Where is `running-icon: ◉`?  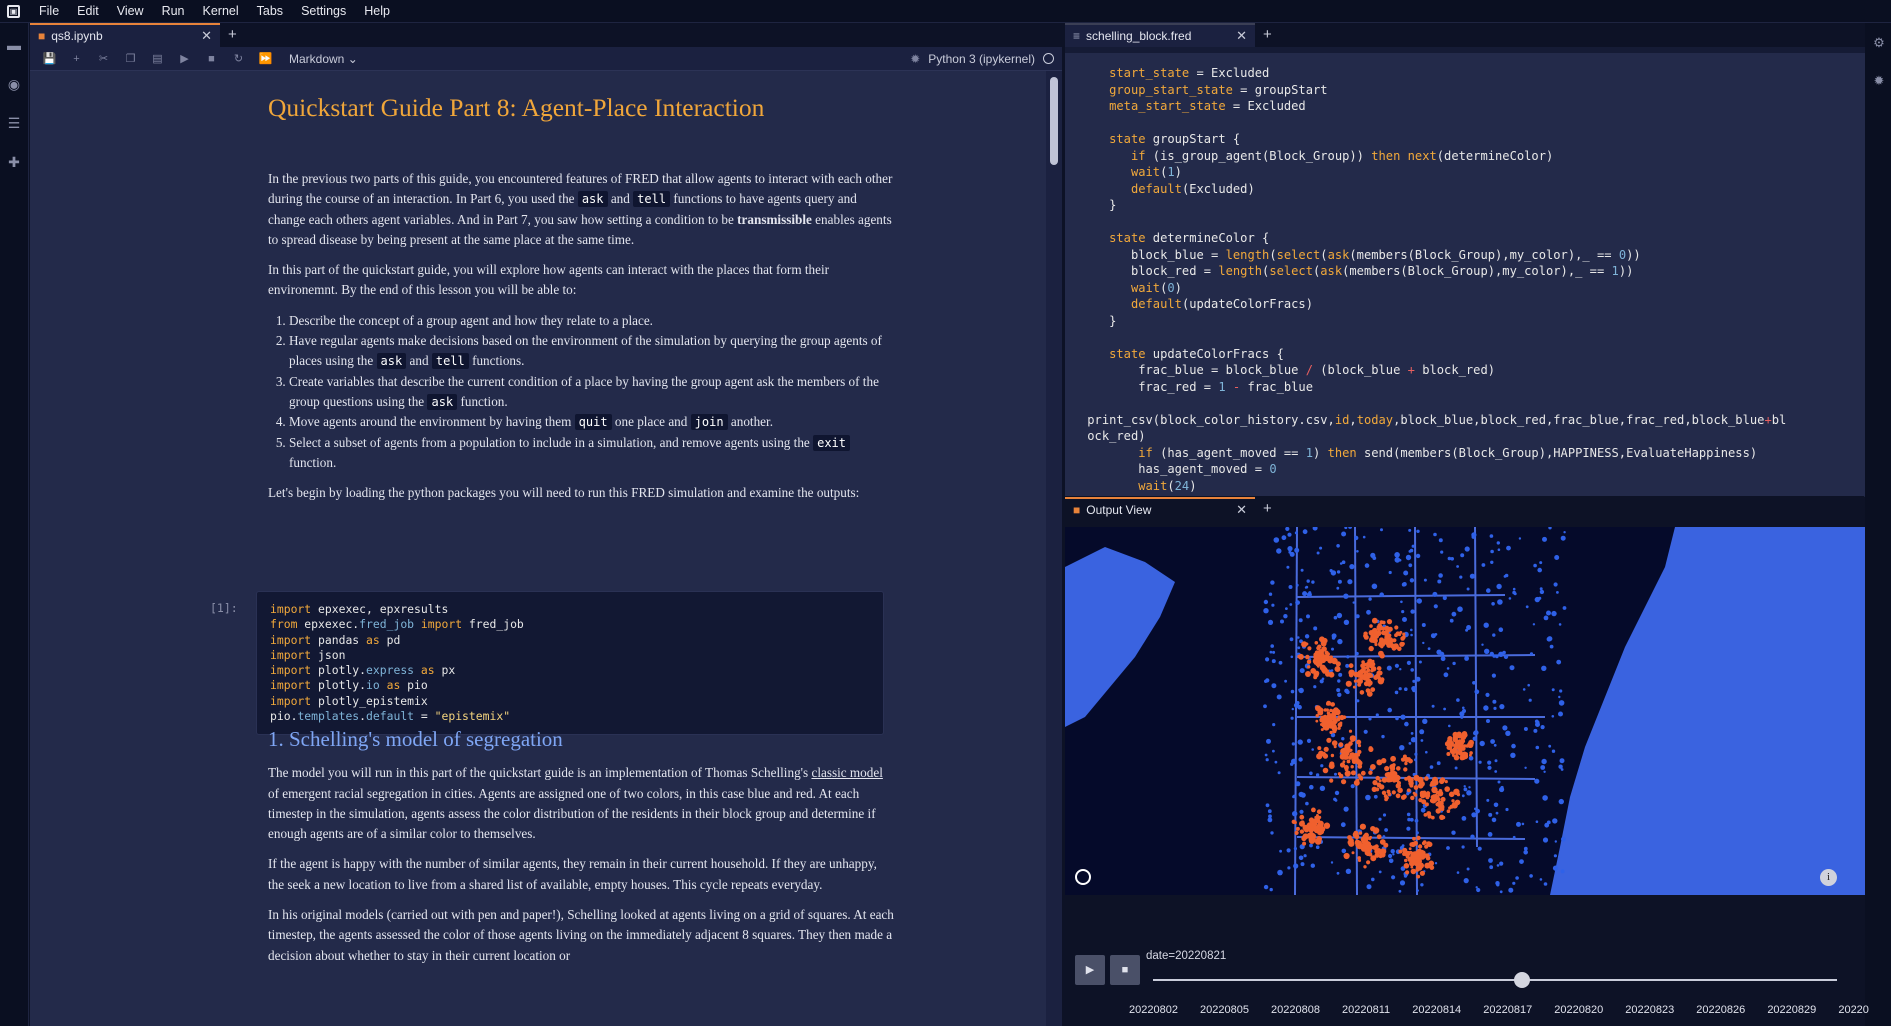 running-icon: ◉ is located at coordinates (14, 84).